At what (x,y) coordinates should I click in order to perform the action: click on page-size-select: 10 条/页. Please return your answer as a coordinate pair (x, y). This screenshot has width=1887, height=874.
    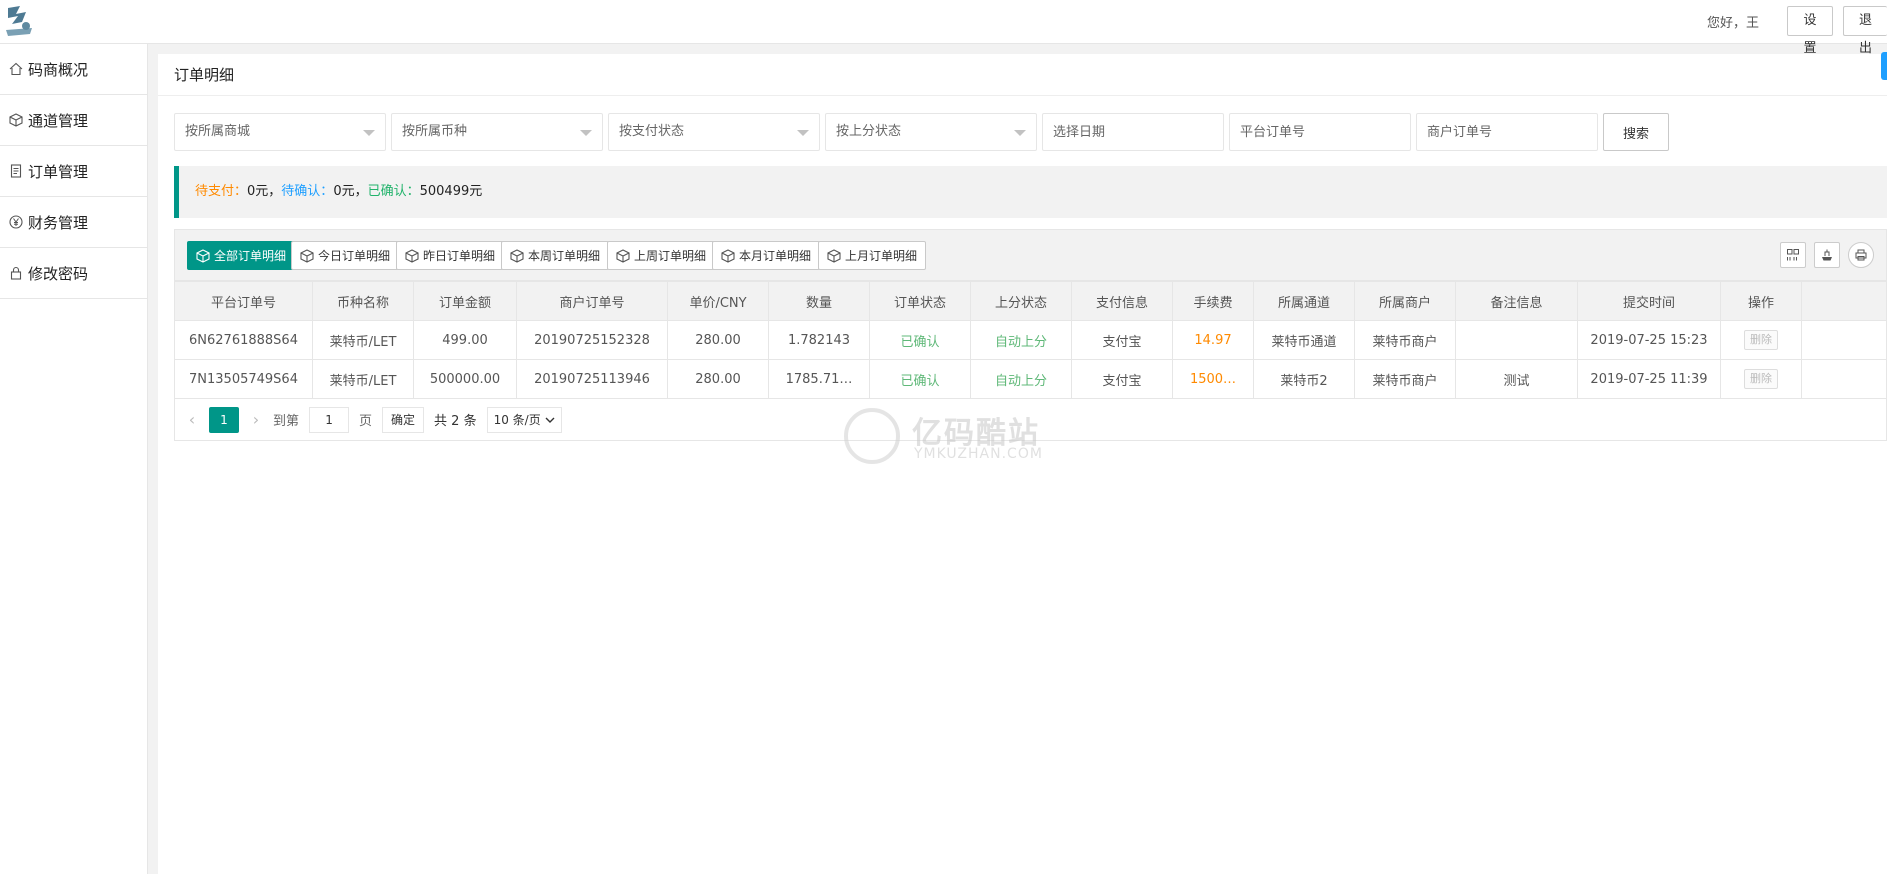
    Looking at the image, I should click on (524, 419).